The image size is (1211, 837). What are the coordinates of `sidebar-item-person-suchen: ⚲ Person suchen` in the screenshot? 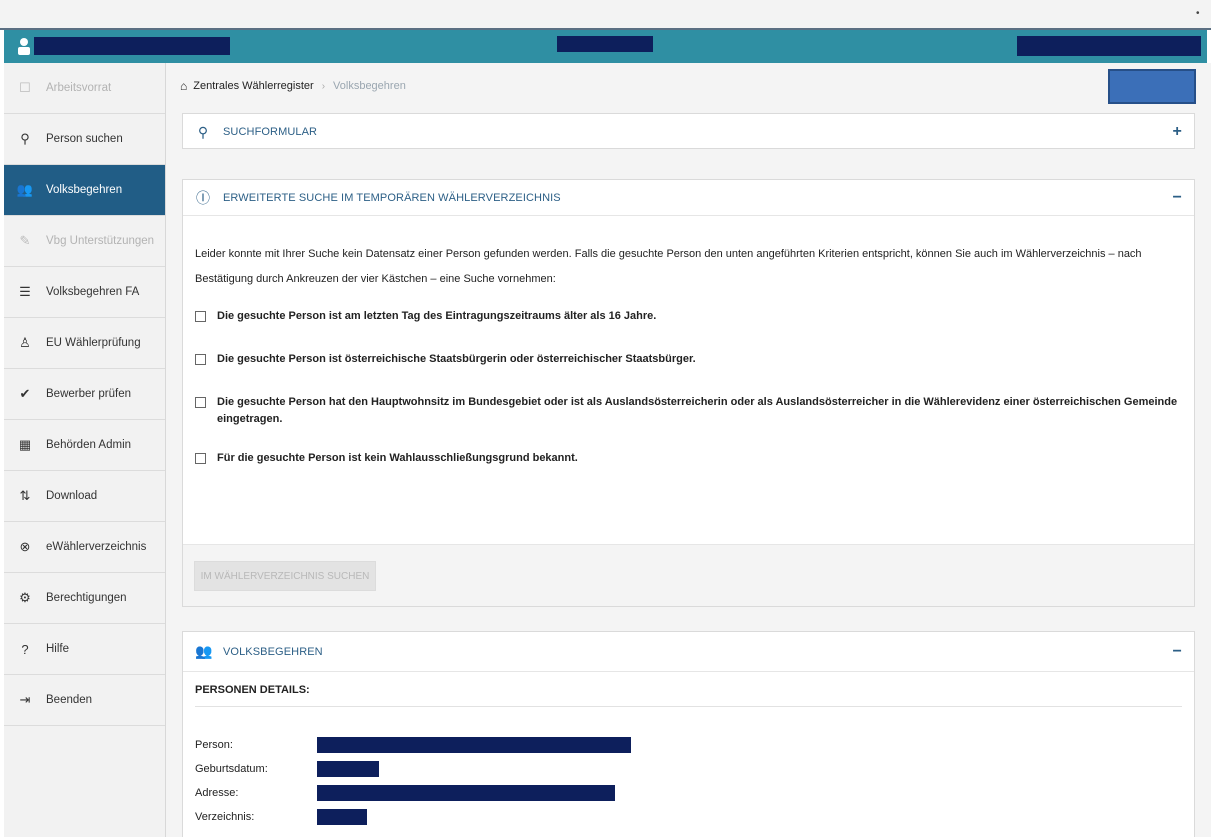 It's located at (84, 139).